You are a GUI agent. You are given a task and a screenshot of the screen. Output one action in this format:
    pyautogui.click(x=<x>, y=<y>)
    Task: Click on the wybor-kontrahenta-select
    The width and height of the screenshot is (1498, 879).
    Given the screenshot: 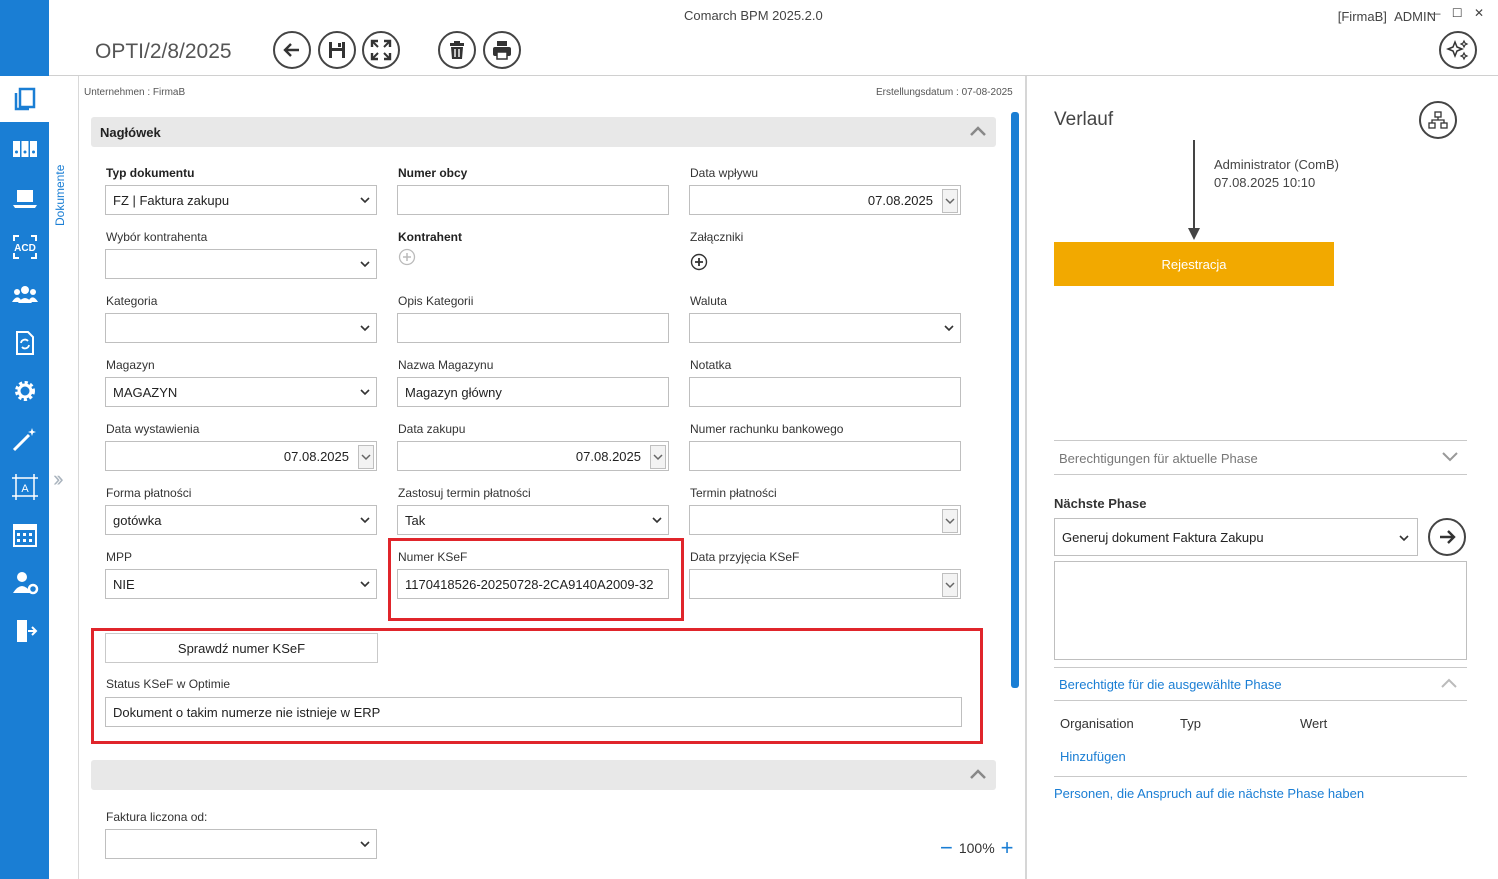 What is the action you would take?
    pyautogui.click(x=241, y=264)
    